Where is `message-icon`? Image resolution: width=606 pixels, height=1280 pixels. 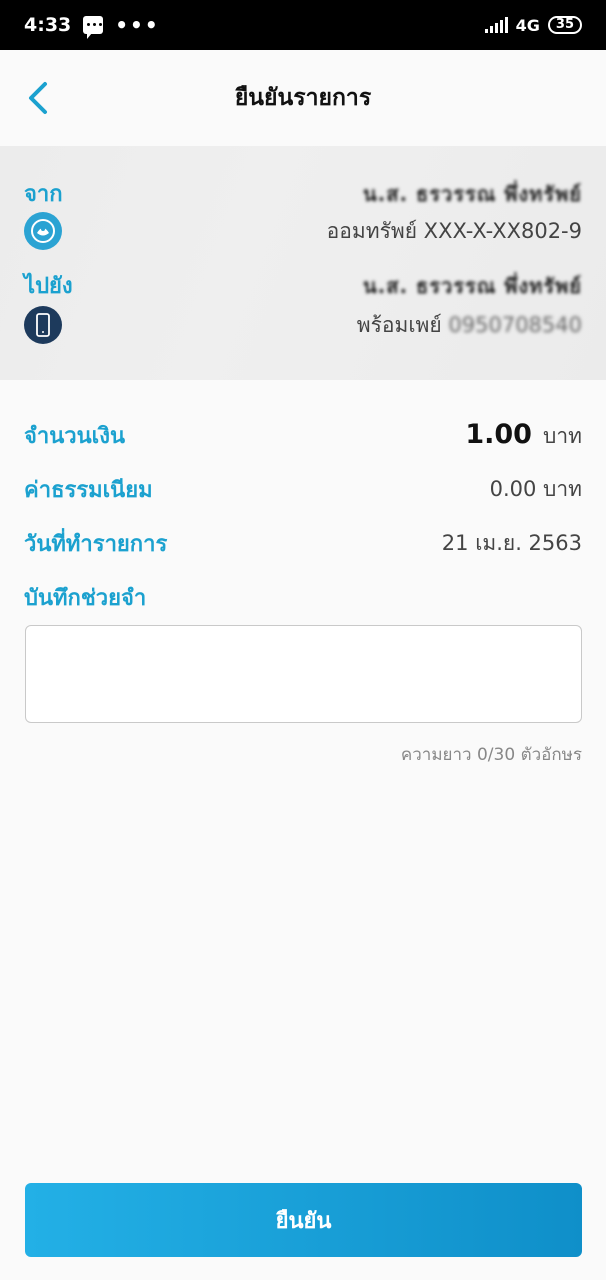 message-icon is located at coordinates (93, 27).